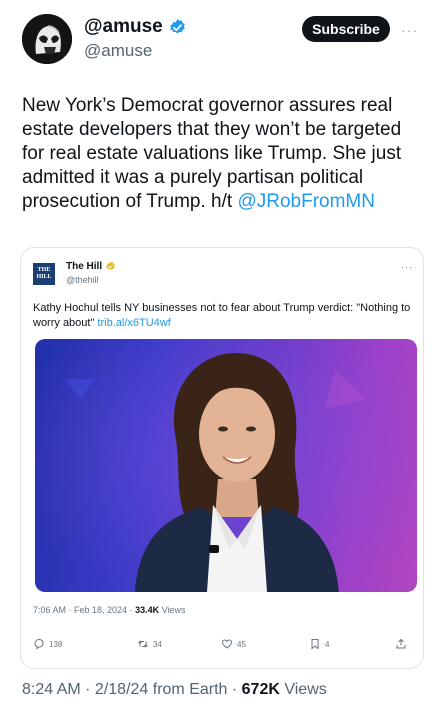  What do you see at coordinates (44, 270) in the screenshot?
I see `logo-text-top: THE` at bounding box center [44, 270].